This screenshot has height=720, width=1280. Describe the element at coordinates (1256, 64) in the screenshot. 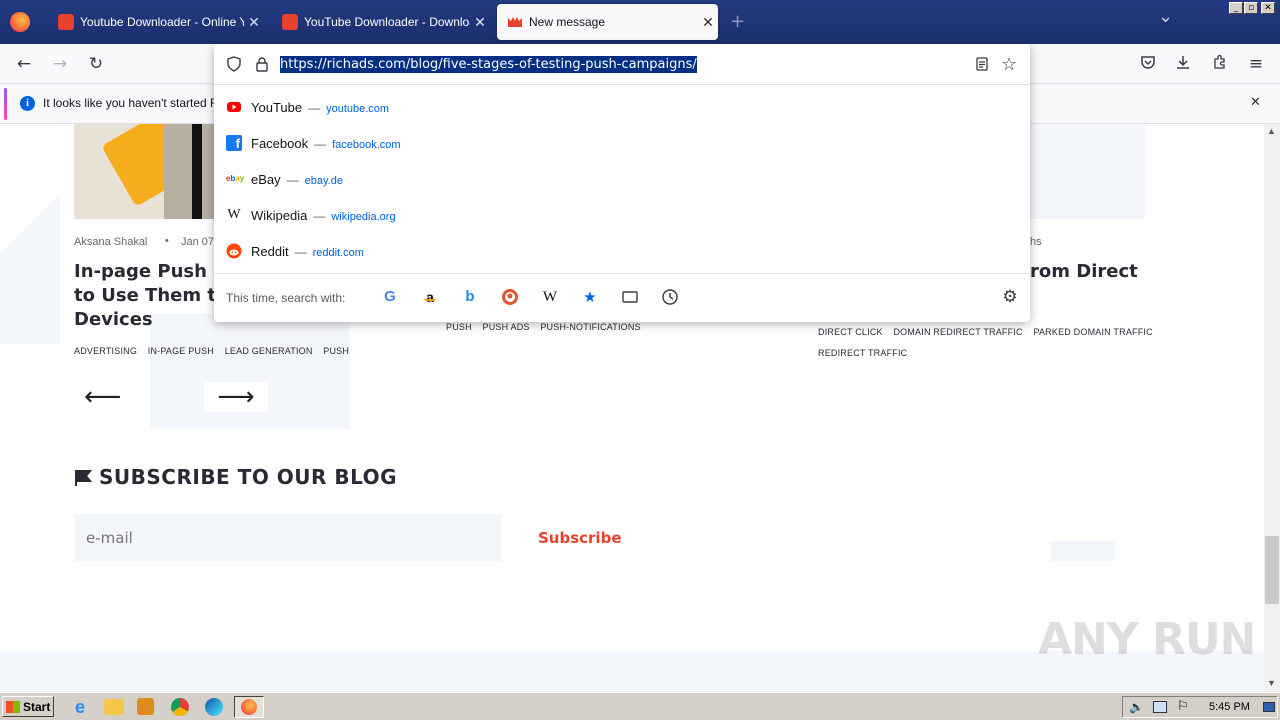

I see `app-menu-icon: ≡` at that location.